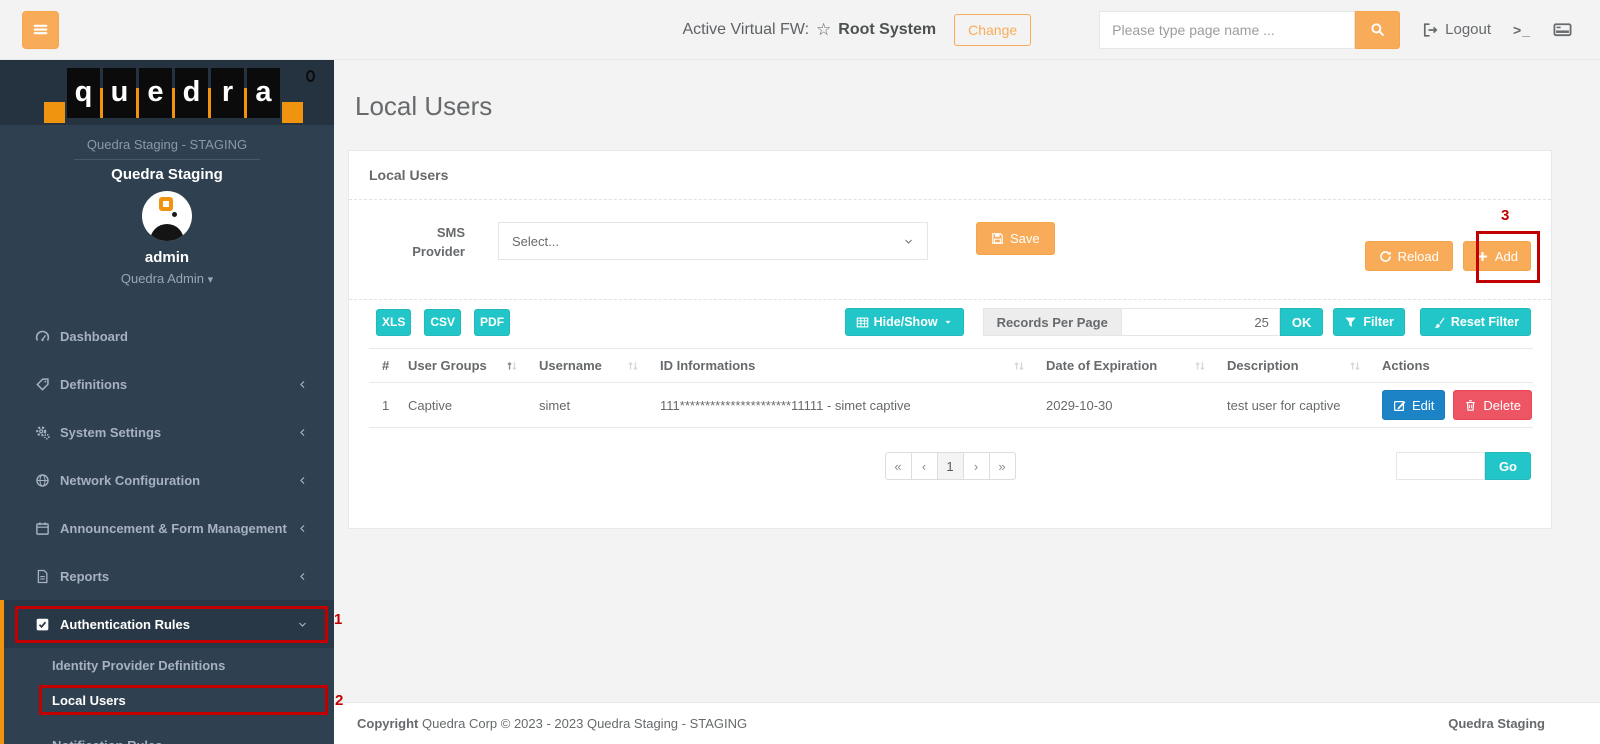 The image size is (1600, 744). What do you see at coordinates (167, 278) in the screenshot?
I see `role-dropdown: Quedra Admin ▾` at bounding box center [167, 278].